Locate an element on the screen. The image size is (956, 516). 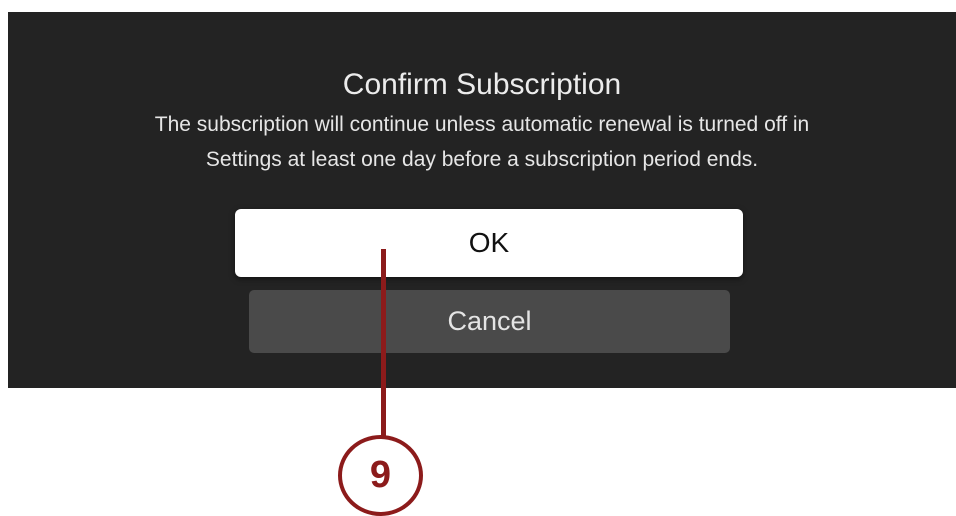
ok-button: OK is located at coordinates (489, 243).